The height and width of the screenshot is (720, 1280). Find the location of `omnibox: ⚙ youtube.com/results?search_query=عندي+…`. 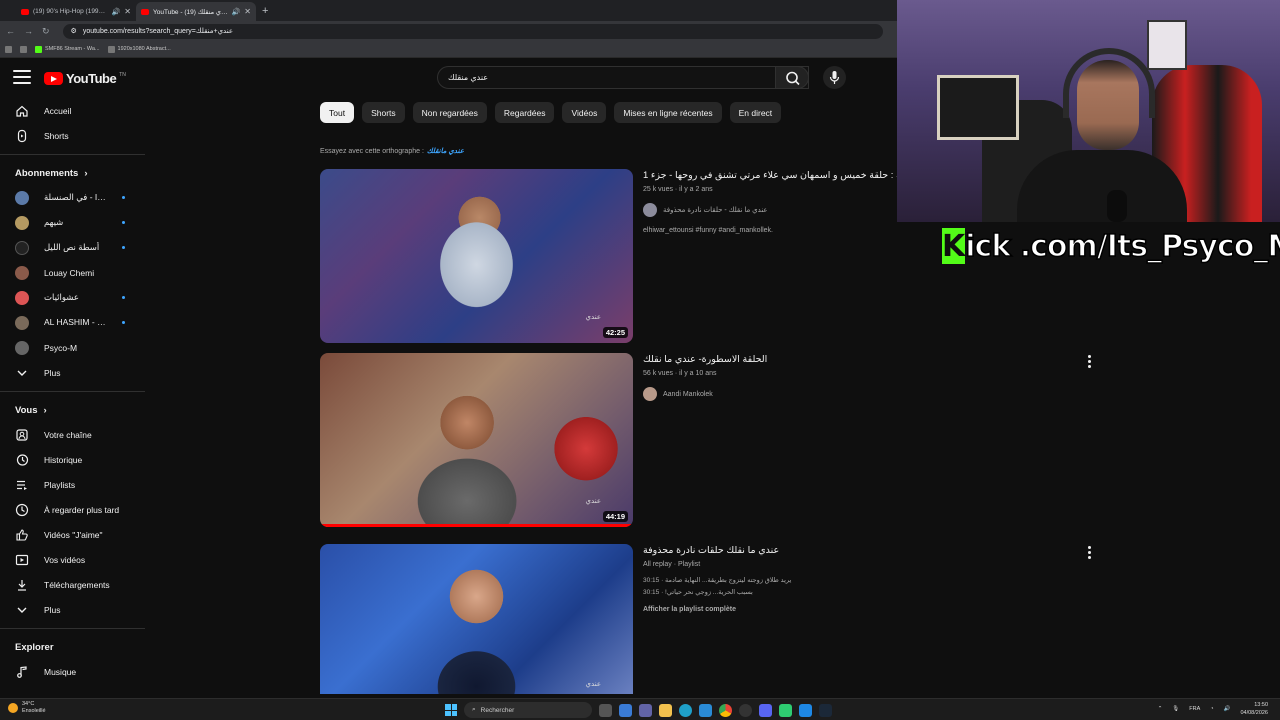

omnibox: ⚙ youtube.com/results?search_query=عندي+… is located at coordinates (472, 31).